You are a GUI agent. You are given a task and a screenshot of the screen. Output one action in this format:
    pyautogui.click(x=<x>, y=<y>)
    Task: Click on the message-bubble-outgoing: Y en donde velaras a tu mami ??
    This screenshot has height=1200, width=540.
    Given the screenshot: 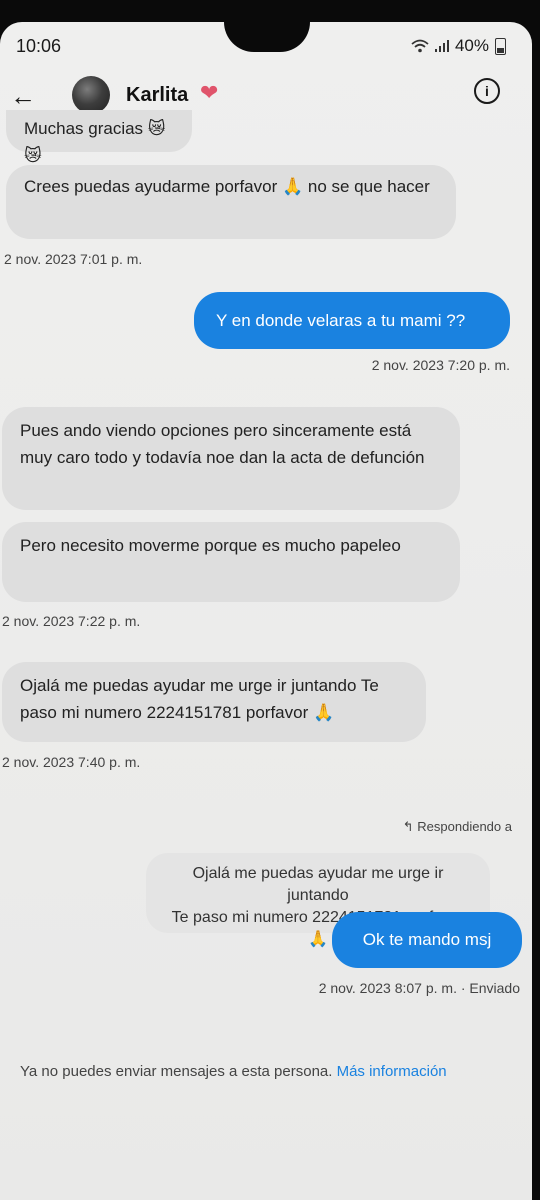 What is the action you would take?
    pyautogui.click(x=352, y=320)
    